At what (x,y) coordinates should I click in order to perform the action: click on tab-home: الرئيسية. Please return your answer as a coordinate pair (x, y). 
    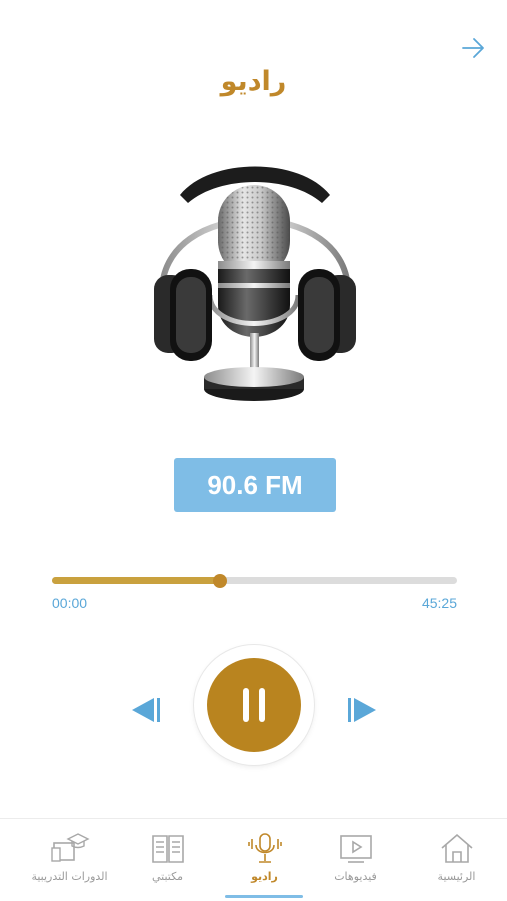
    Looking at the image, I should click on (456, 860).